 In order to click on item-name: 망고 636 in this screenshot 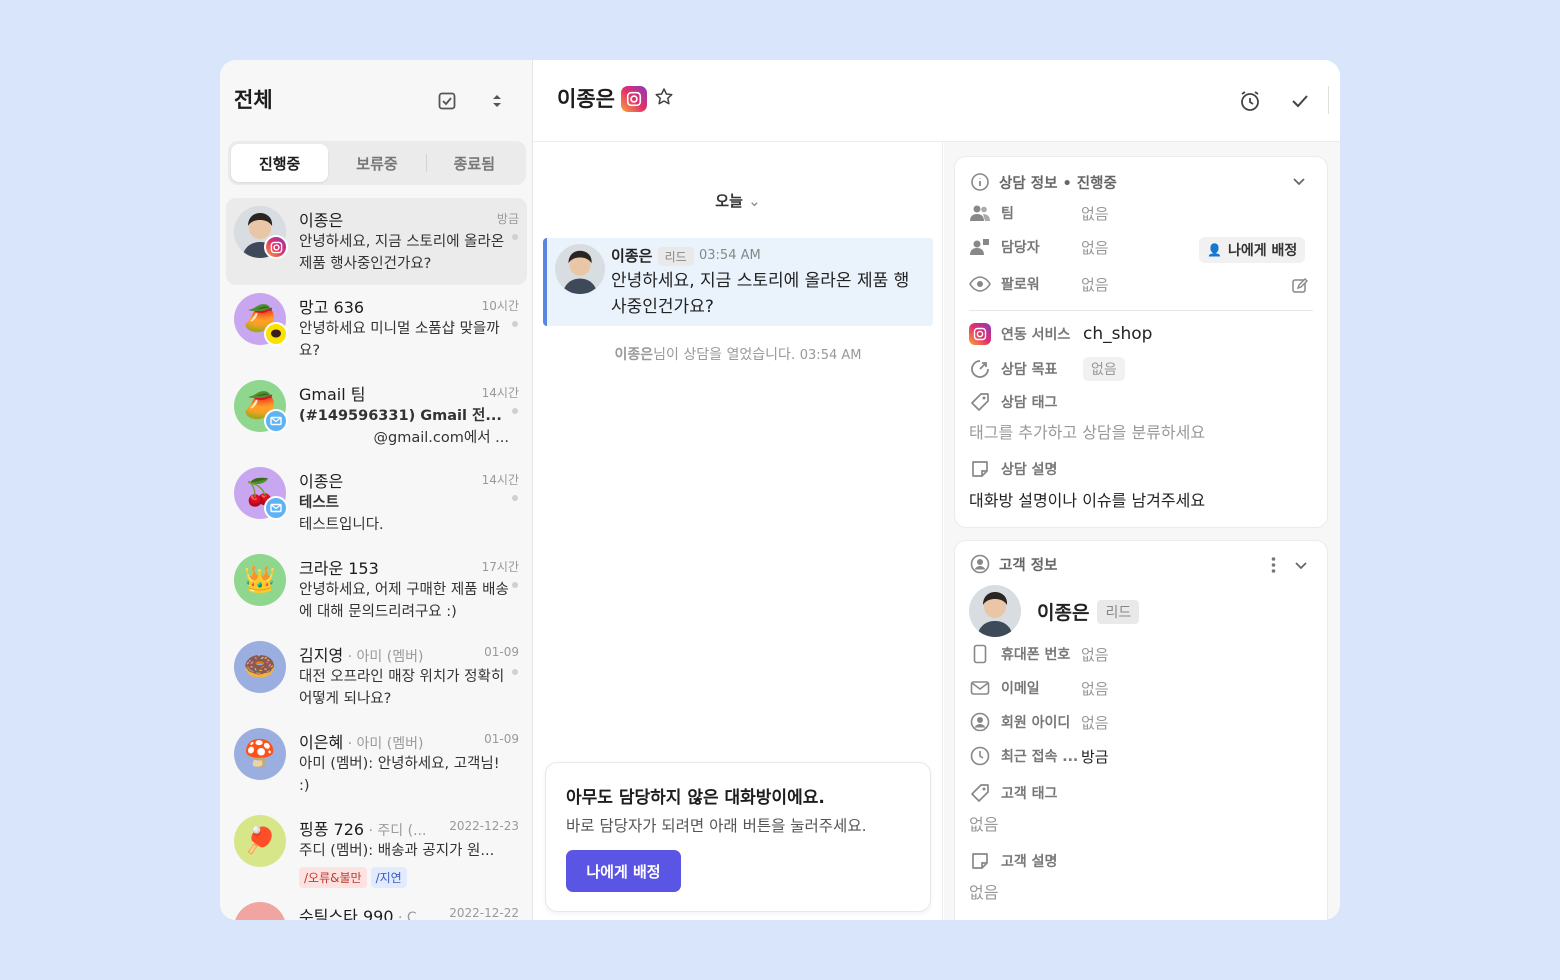, I will do `click(332, 307)`.